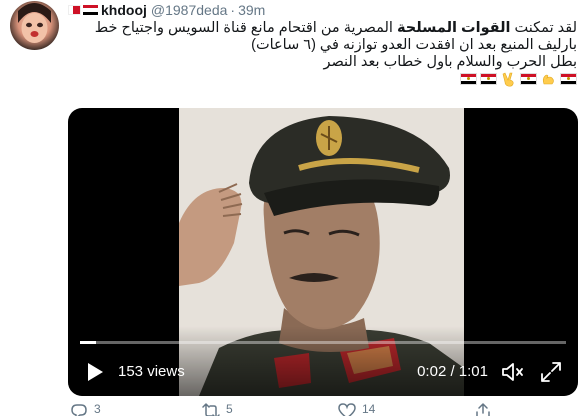 This screenshot has width=583, height=416. What do you see at coordinates (74, 10) in the screenshot?
I see `bahrain-flag-icon` at bounding box center [74, 10].